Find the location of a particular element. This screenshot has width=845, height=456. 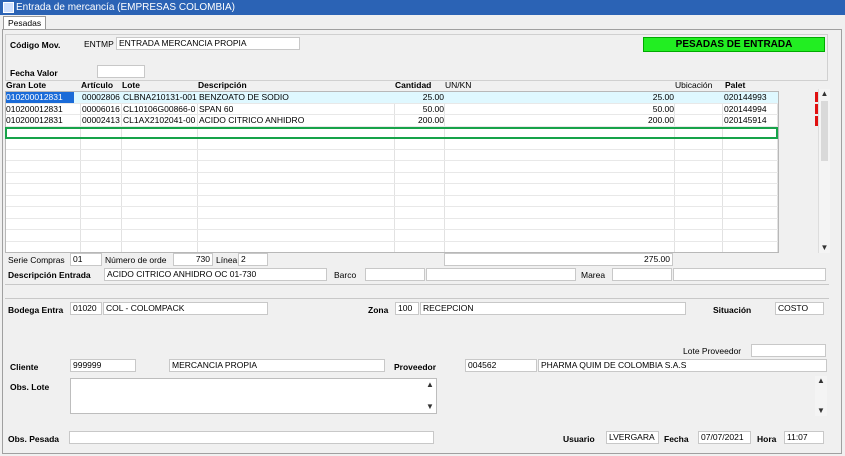

cell-lote: CL1AX2102041-00 is located at coordinates (160, 120).